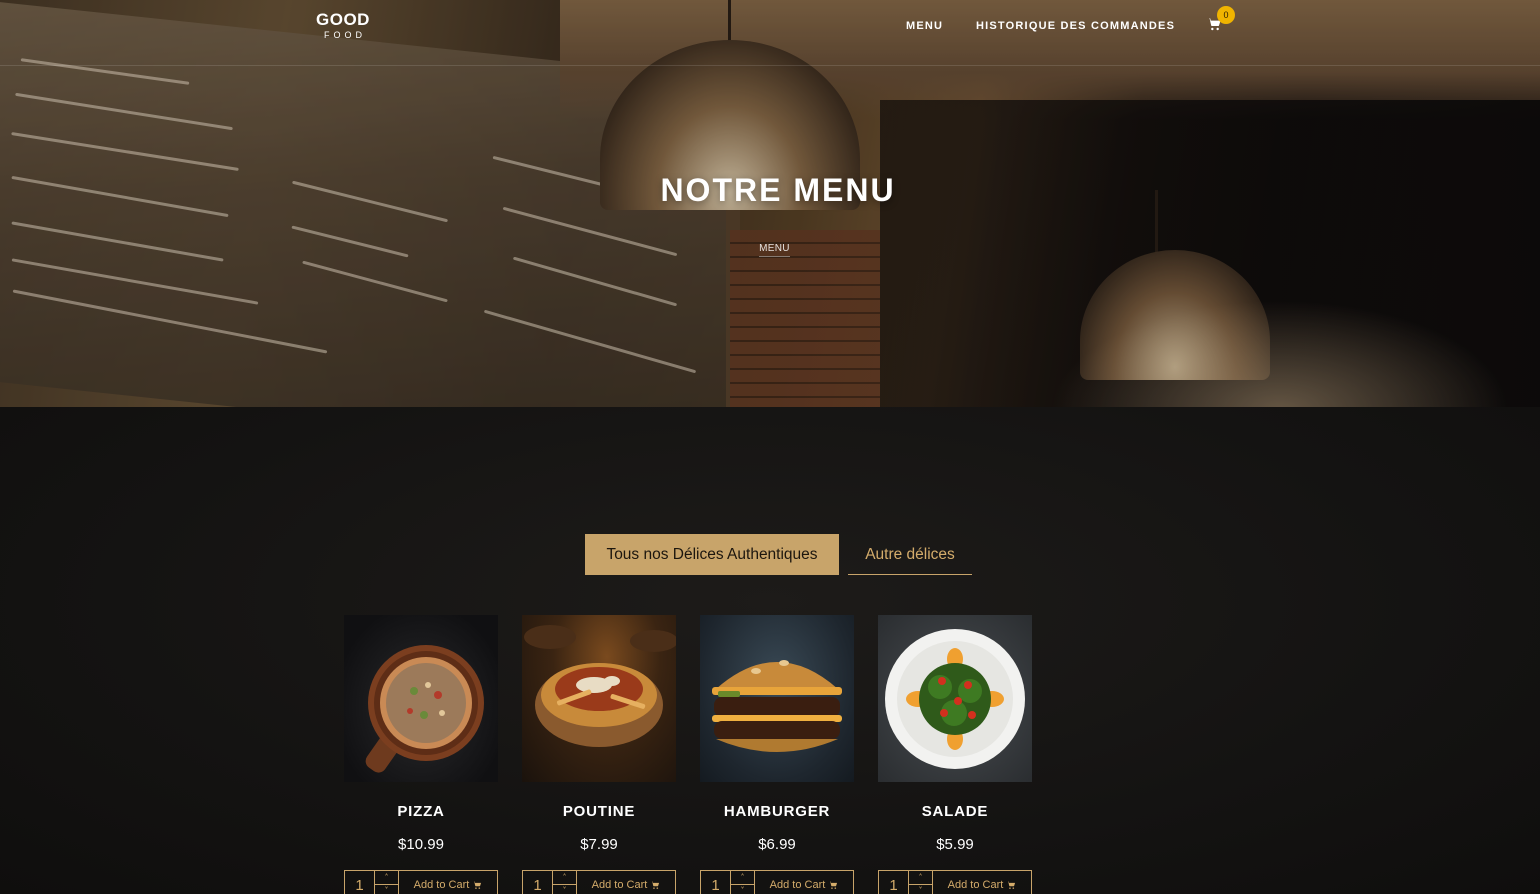 The height and width of the screenshot is (894, 1540). Describe the element at coordinates (599, 811) in the screenshot. I see `product-name: POUTINE` at that location.